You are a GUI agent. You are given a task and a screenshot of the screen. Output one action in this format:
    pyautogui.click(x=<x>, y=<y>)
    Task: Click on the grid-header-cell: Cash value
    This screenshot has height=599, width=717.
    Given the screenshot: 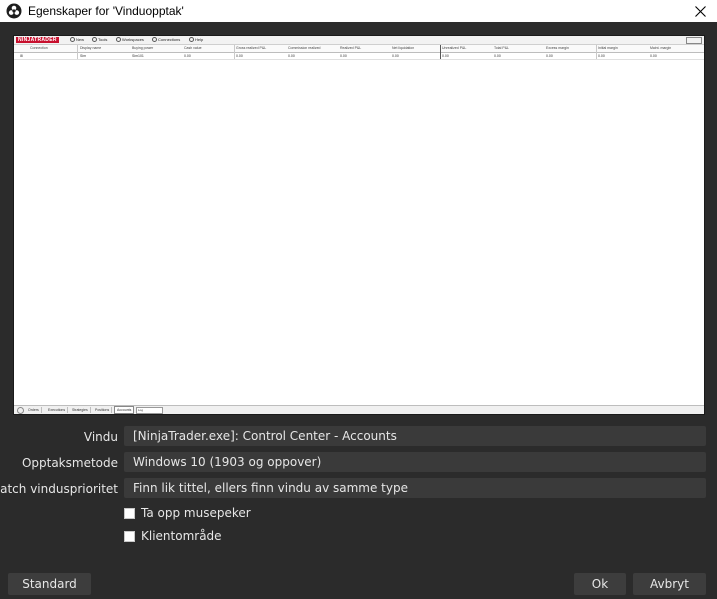 What is the action you would take?
    pyautogui.click(x=193, y=48)
    